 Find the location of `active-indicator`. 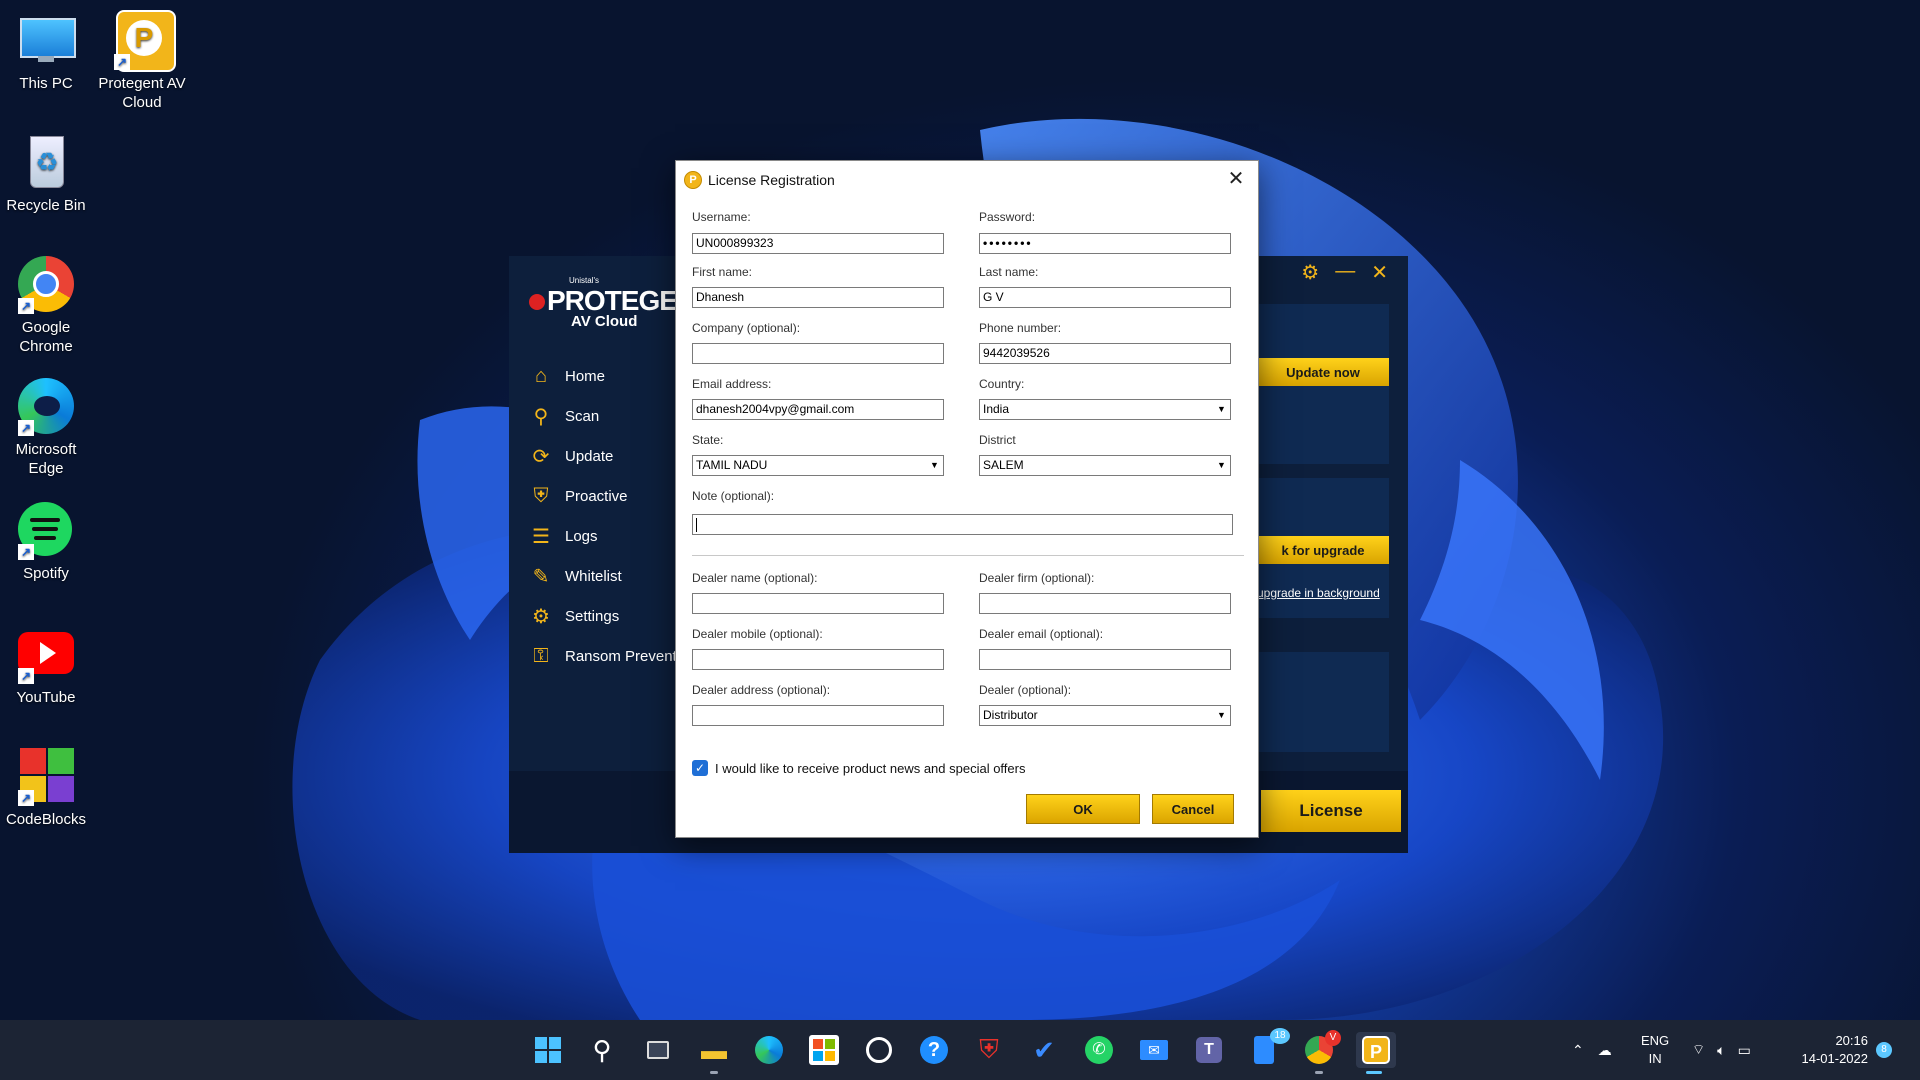

active-indicator is located at coordinates (1374, 1072).